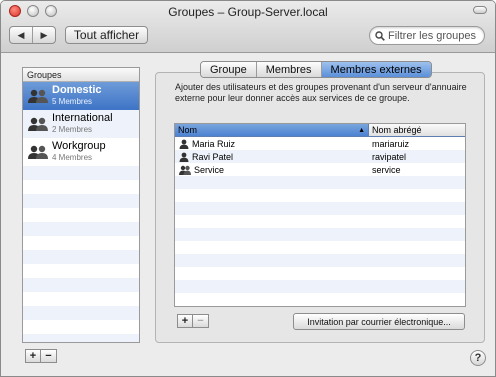 The image size is (496, 377). I want to click on forward-button: ▶, so click(44, 35).